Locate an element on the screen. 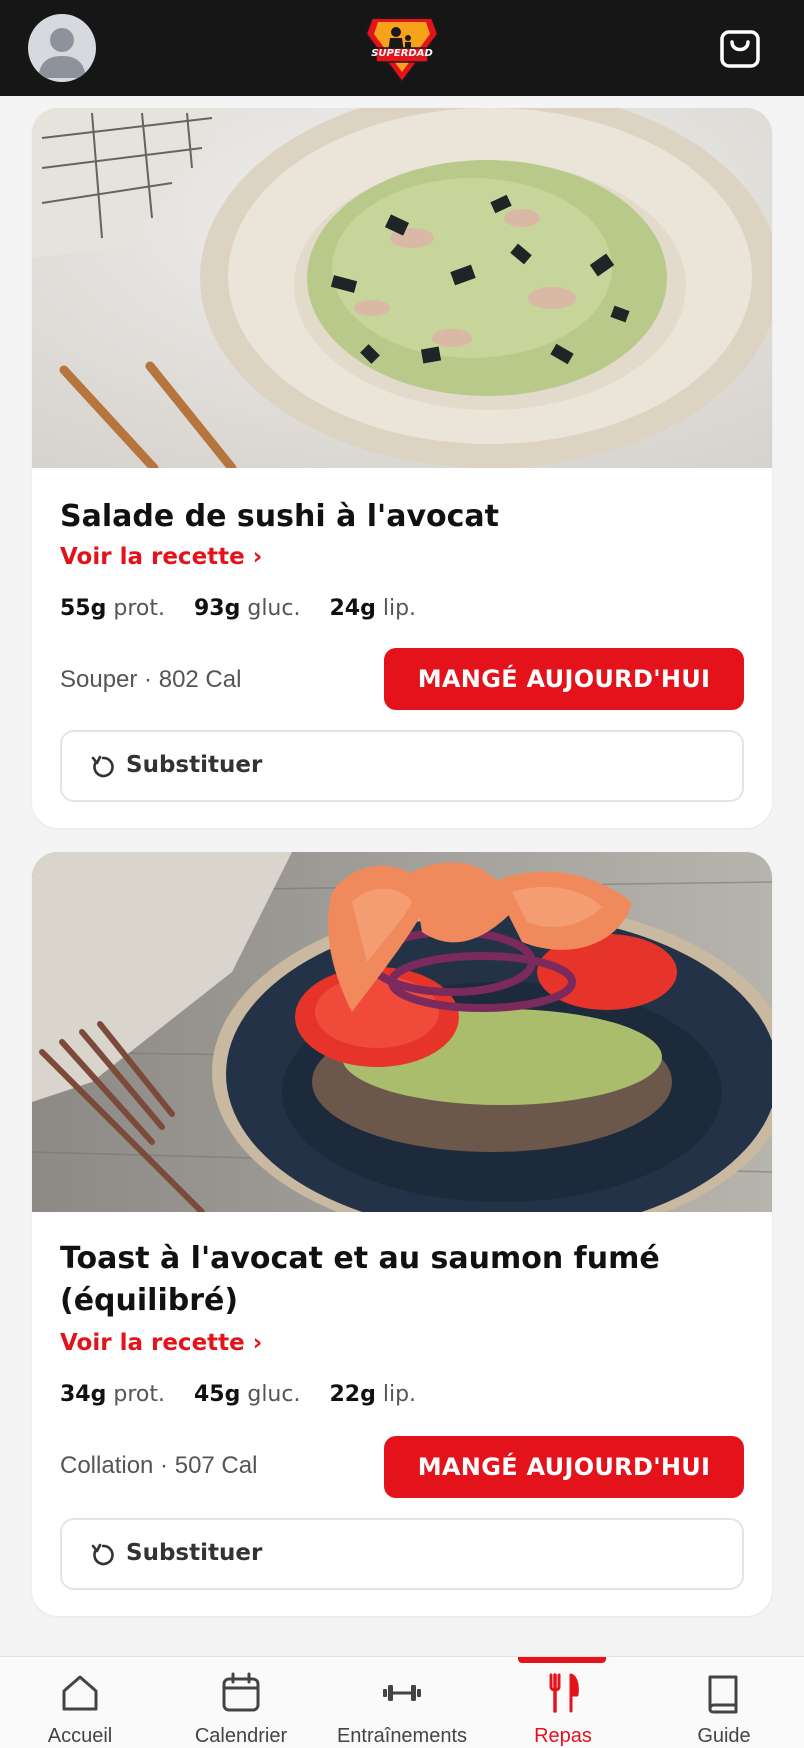 The image size is (804, 1748). nav-item-guide: Guide is located at coordinates (724, 1702).